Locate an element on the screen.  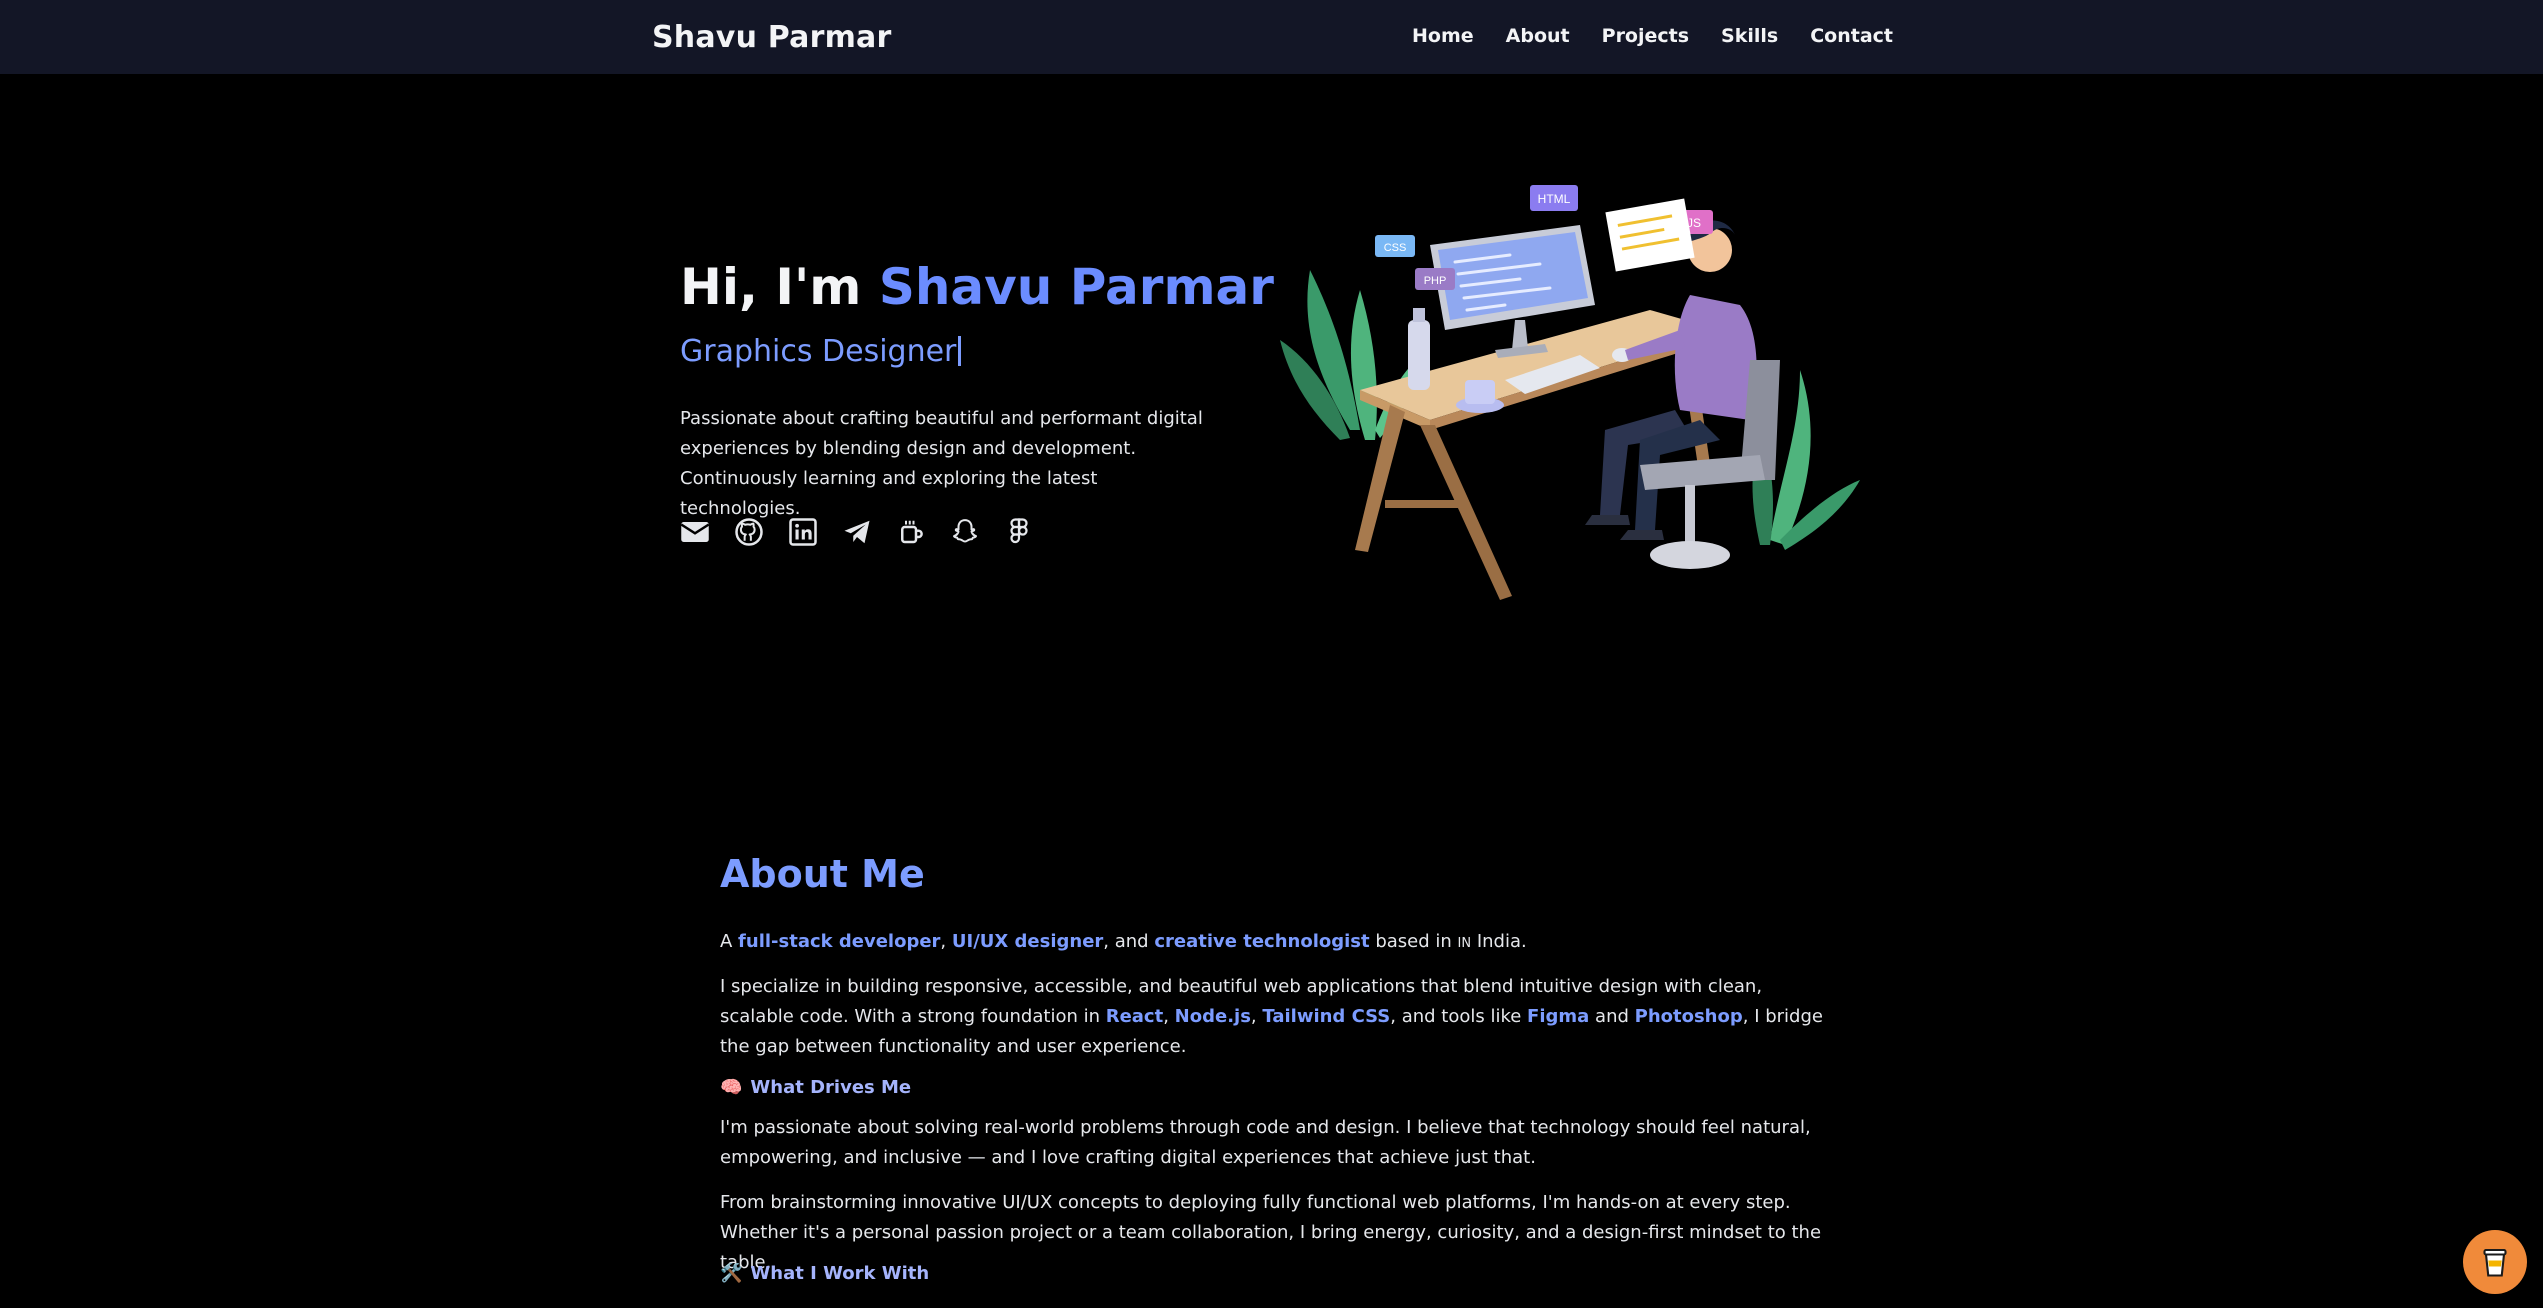
work-heading: 🛠️ What I Work With is located at coordinates (824, 1273).